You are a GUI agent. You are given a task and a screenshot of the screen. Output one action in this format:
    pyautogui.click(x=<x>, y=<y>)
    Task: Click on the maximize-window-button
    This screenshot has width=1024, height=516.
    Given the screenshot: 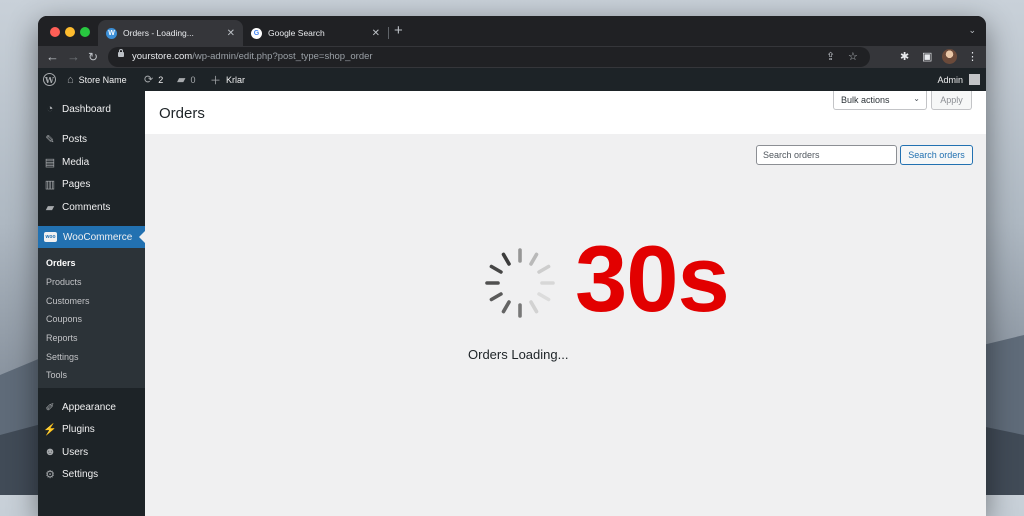 What is the action you would take?
    pyautogui.click(x=85, y=32)
    